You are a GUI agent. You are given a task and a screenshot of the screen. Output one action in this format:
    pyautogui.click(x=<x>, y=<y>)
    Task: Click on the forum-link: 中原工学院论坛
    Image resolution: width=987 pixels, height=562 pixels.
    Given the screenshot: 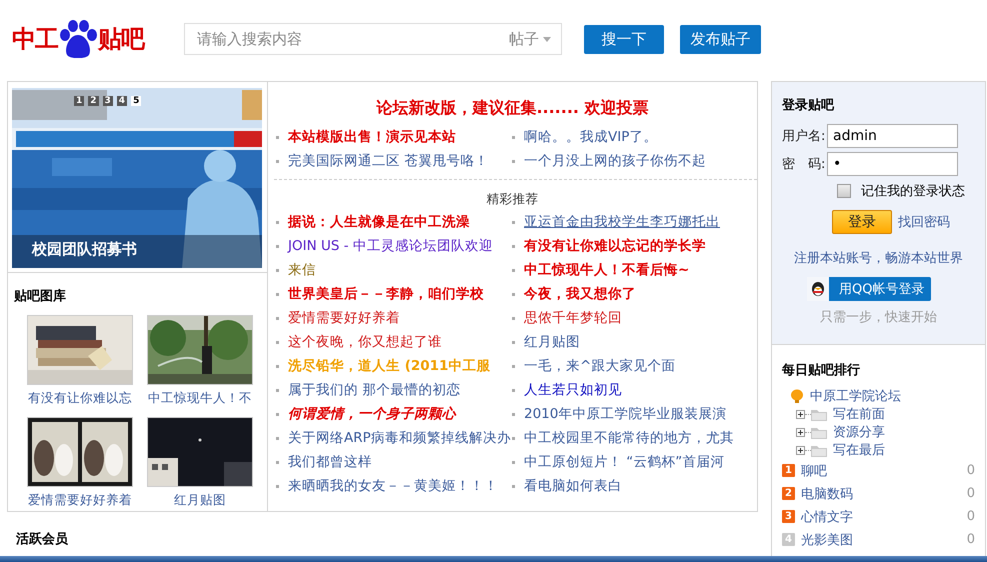 What is the action you would take?
    pyautogui.click(x=855, y=396)
    